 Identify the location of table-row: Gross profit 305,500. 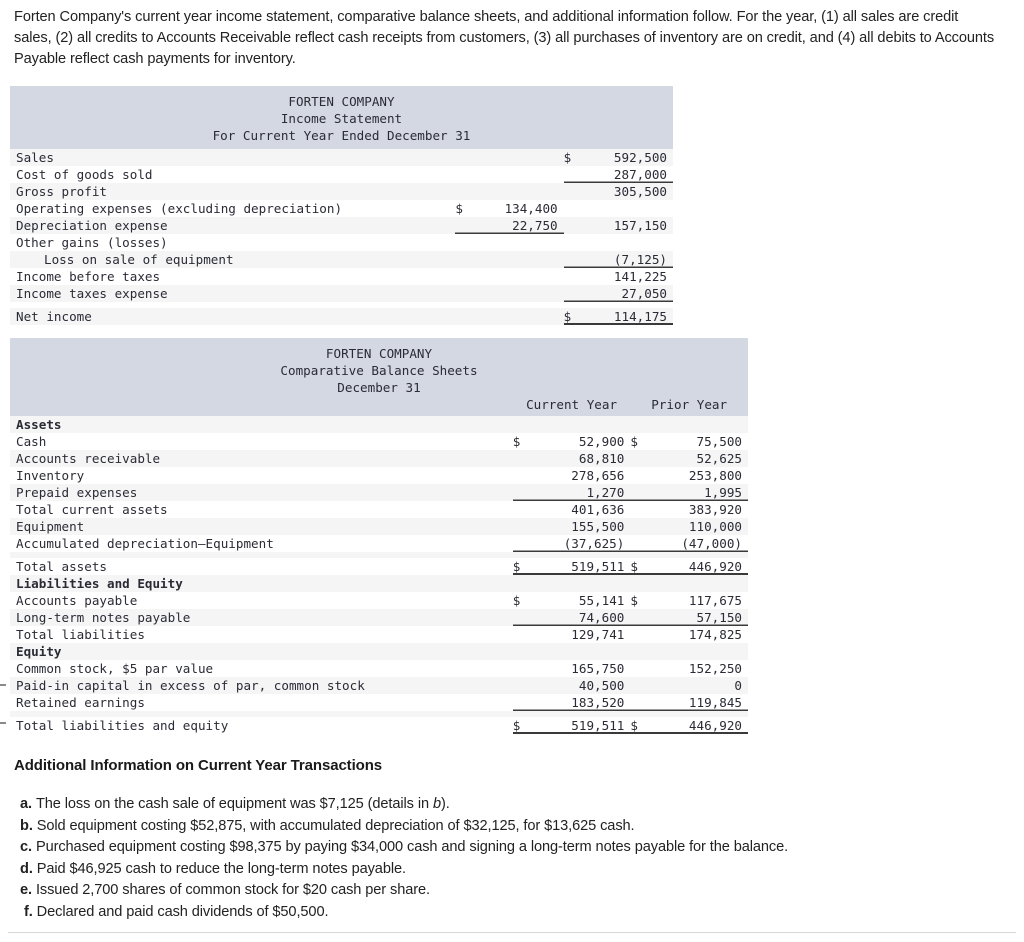
(341, 191).